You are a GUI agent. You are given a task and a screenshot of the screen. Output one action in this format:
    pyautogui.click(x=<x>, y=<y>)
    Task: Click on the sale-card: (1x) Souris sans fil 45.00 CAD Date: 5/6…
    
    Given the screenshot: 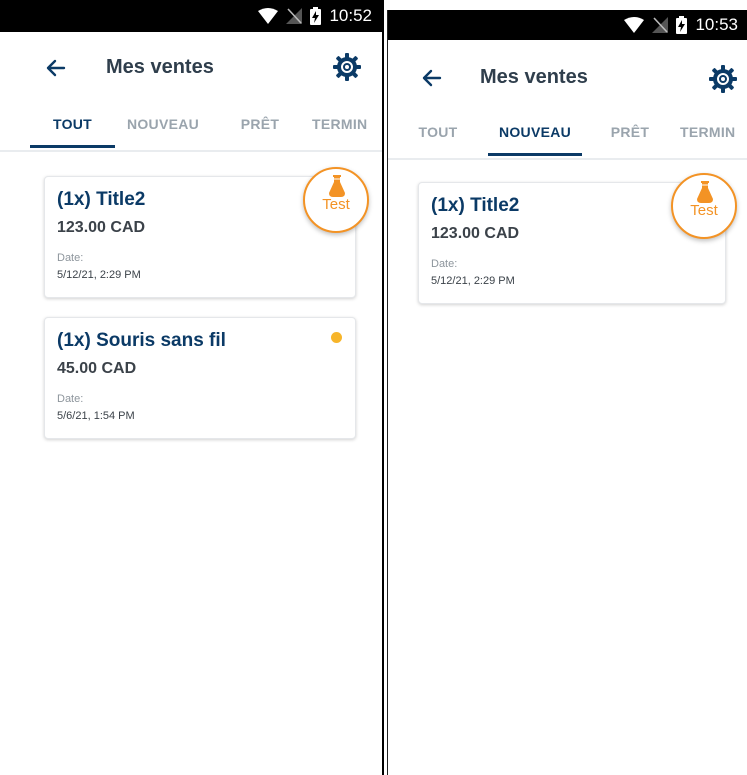 What is the action you would take?
    pyautogui.click(x=200, y=378)
    